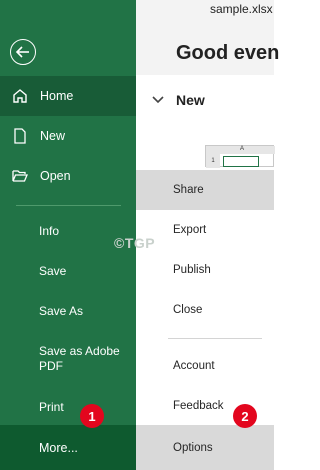  Describe the element at coordinates (20, 96) in the screenshot. I see `home-icon` at that location.